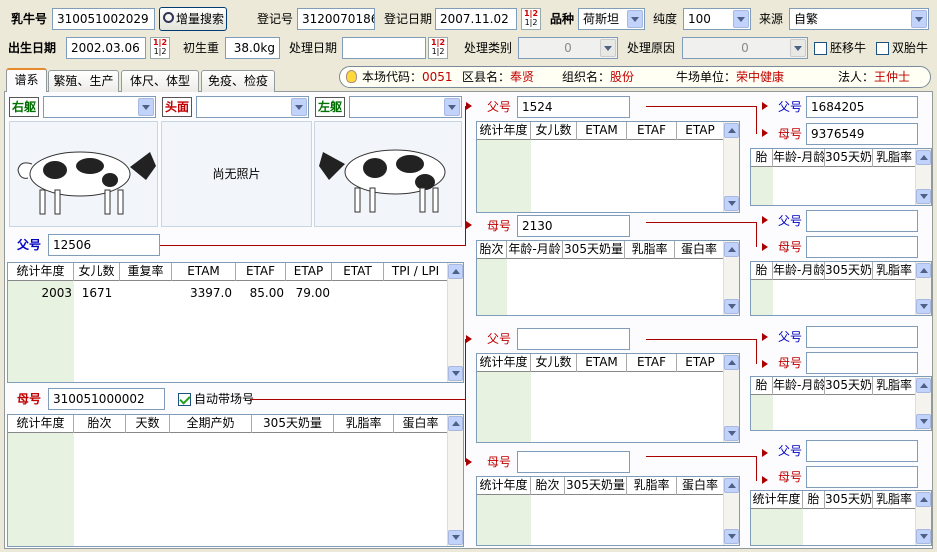 The width and height of the screenshot is (937, 552). What do you see at coordinates (405, 107) in the screenshot?
I see `left-body-select` at bounding box center [405, 107].